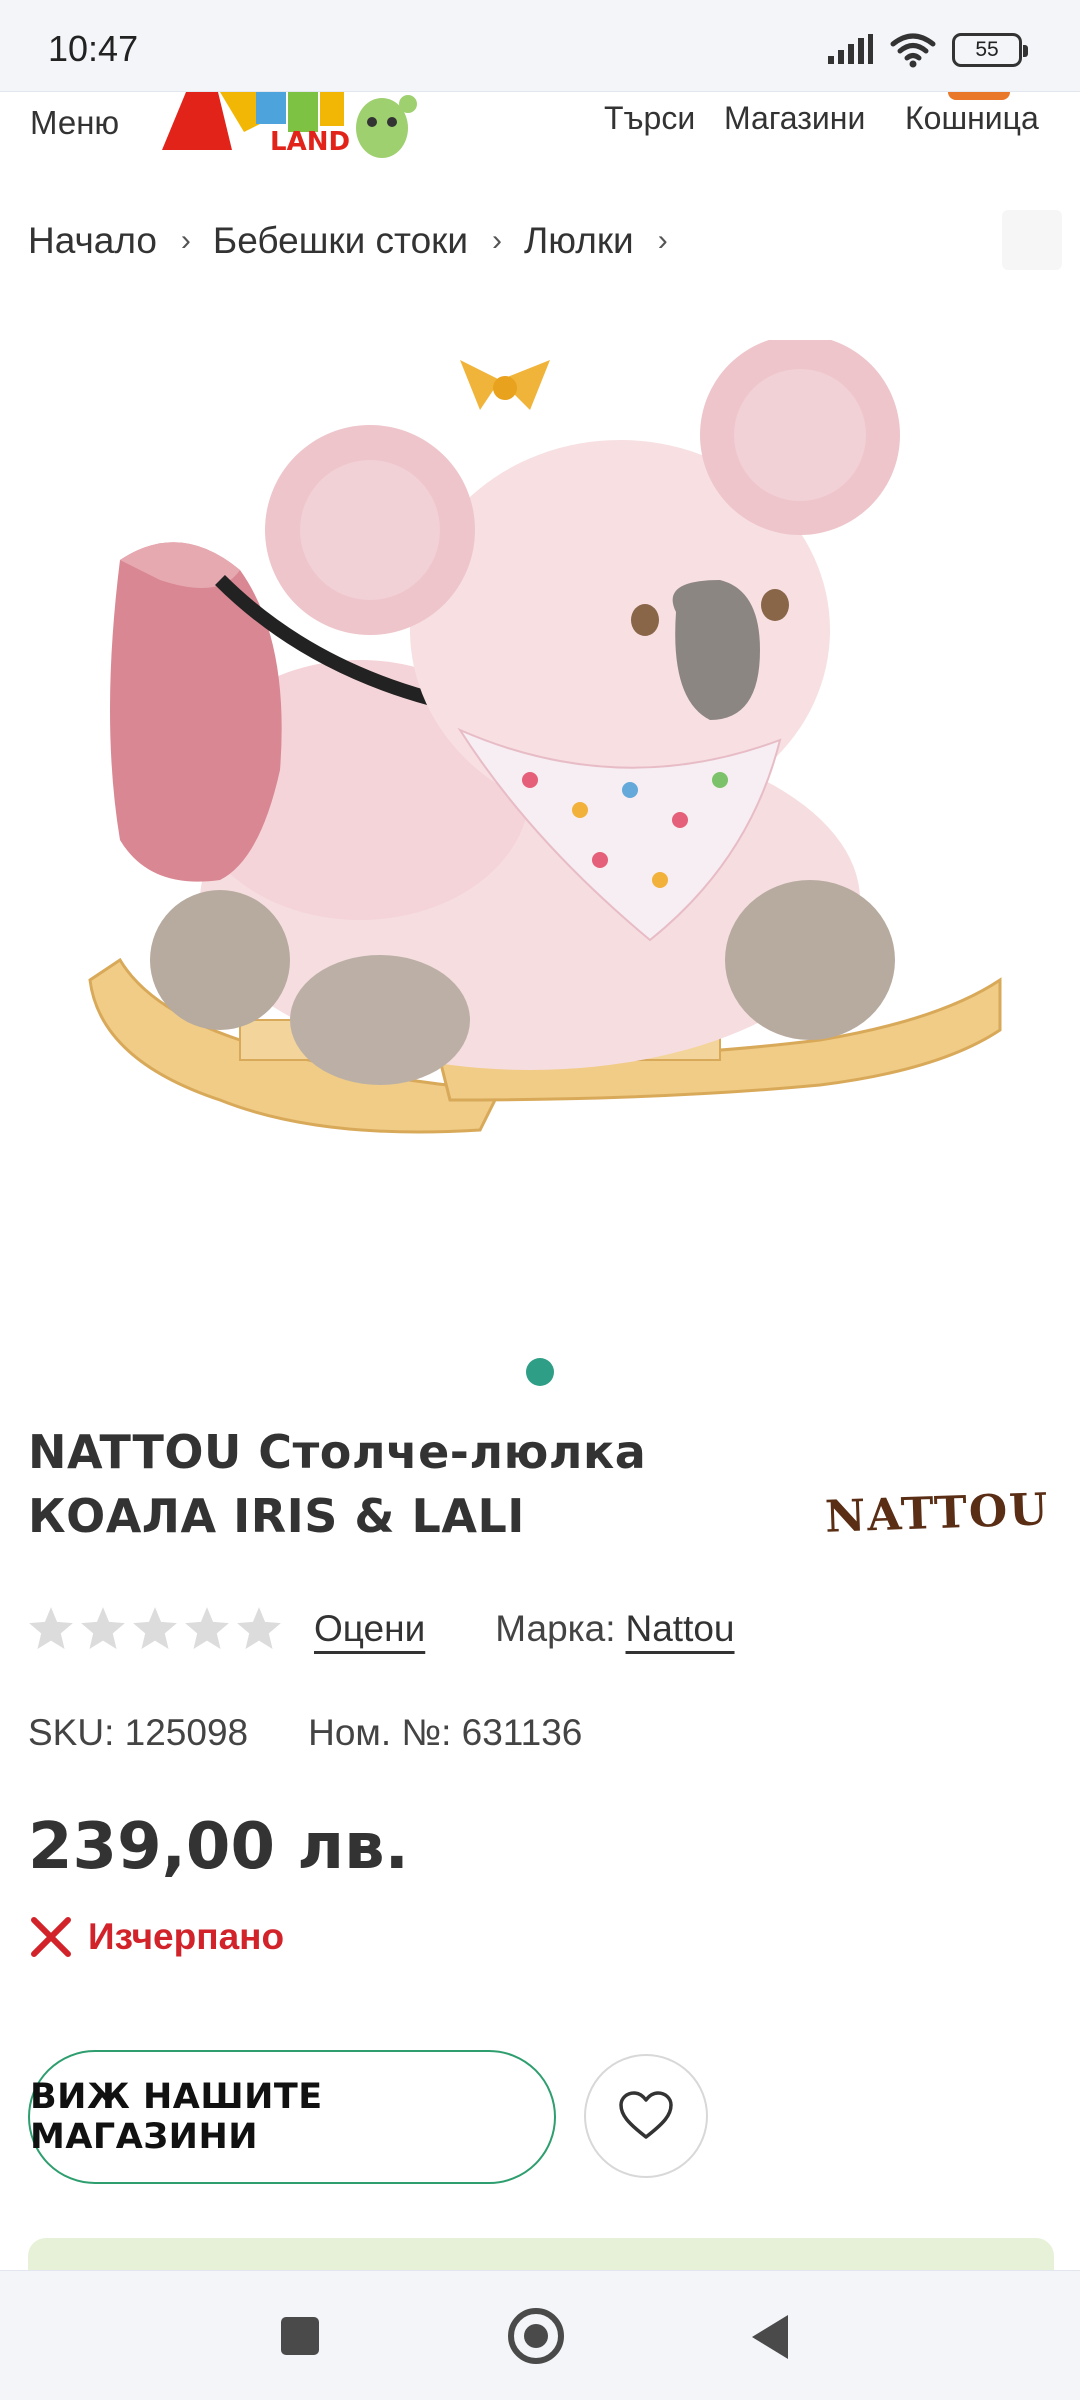 The height and width of the screenshot is (2400, 1080). I want to click on signal-icon, so click(850, 49).